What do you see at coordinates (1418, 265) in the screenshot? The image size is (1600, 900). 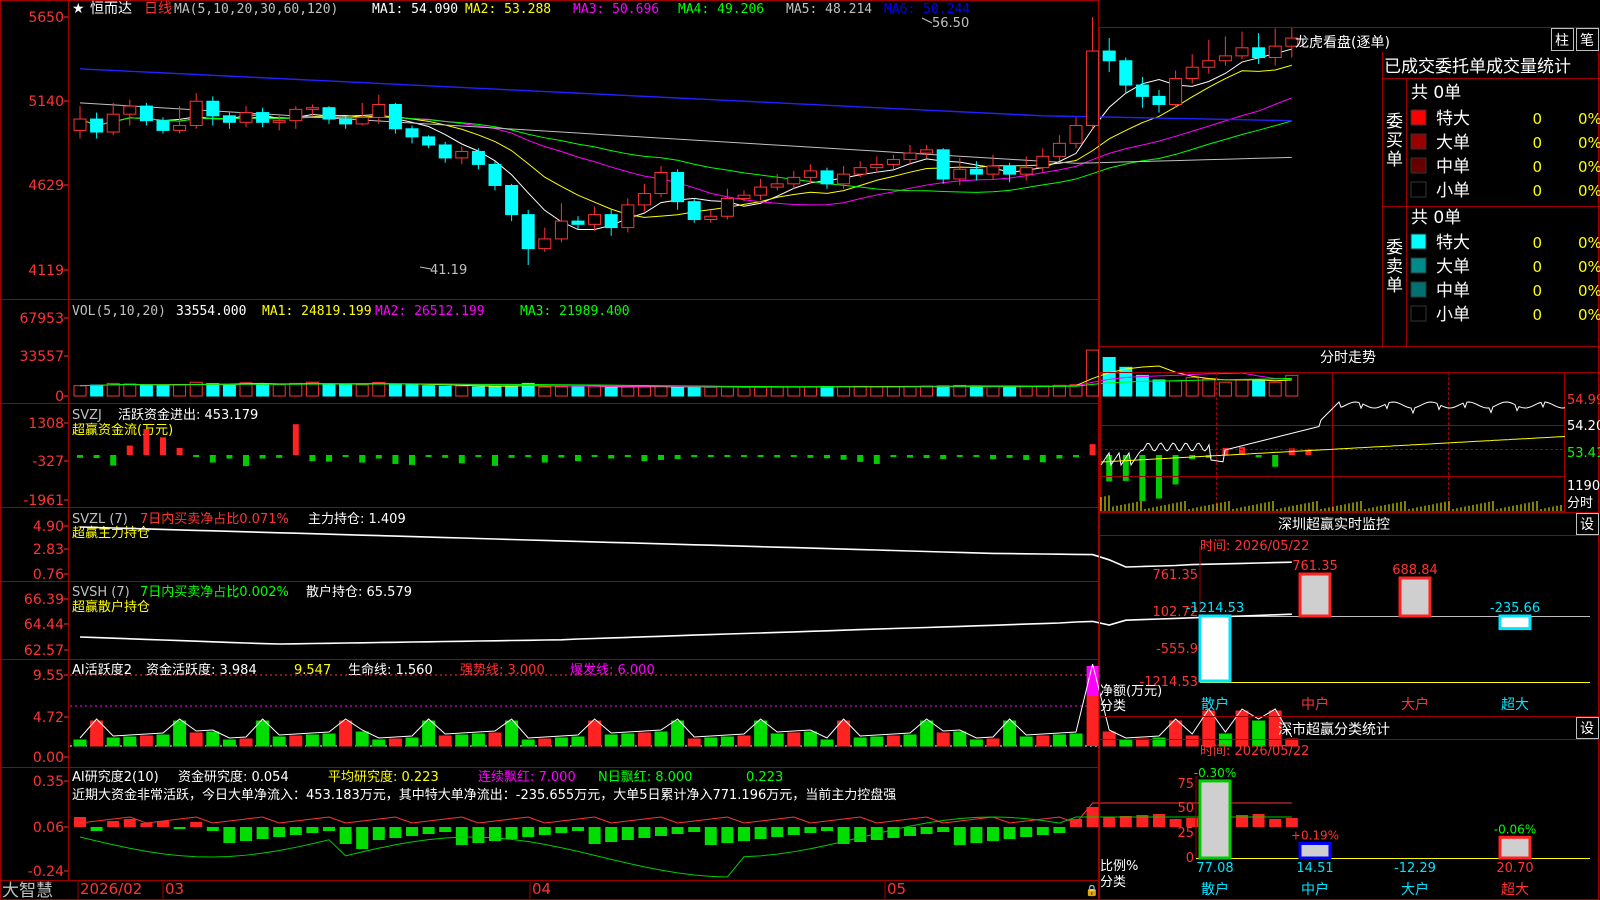 I see `sell-row-swatch` at bounding box center [1418, 265].